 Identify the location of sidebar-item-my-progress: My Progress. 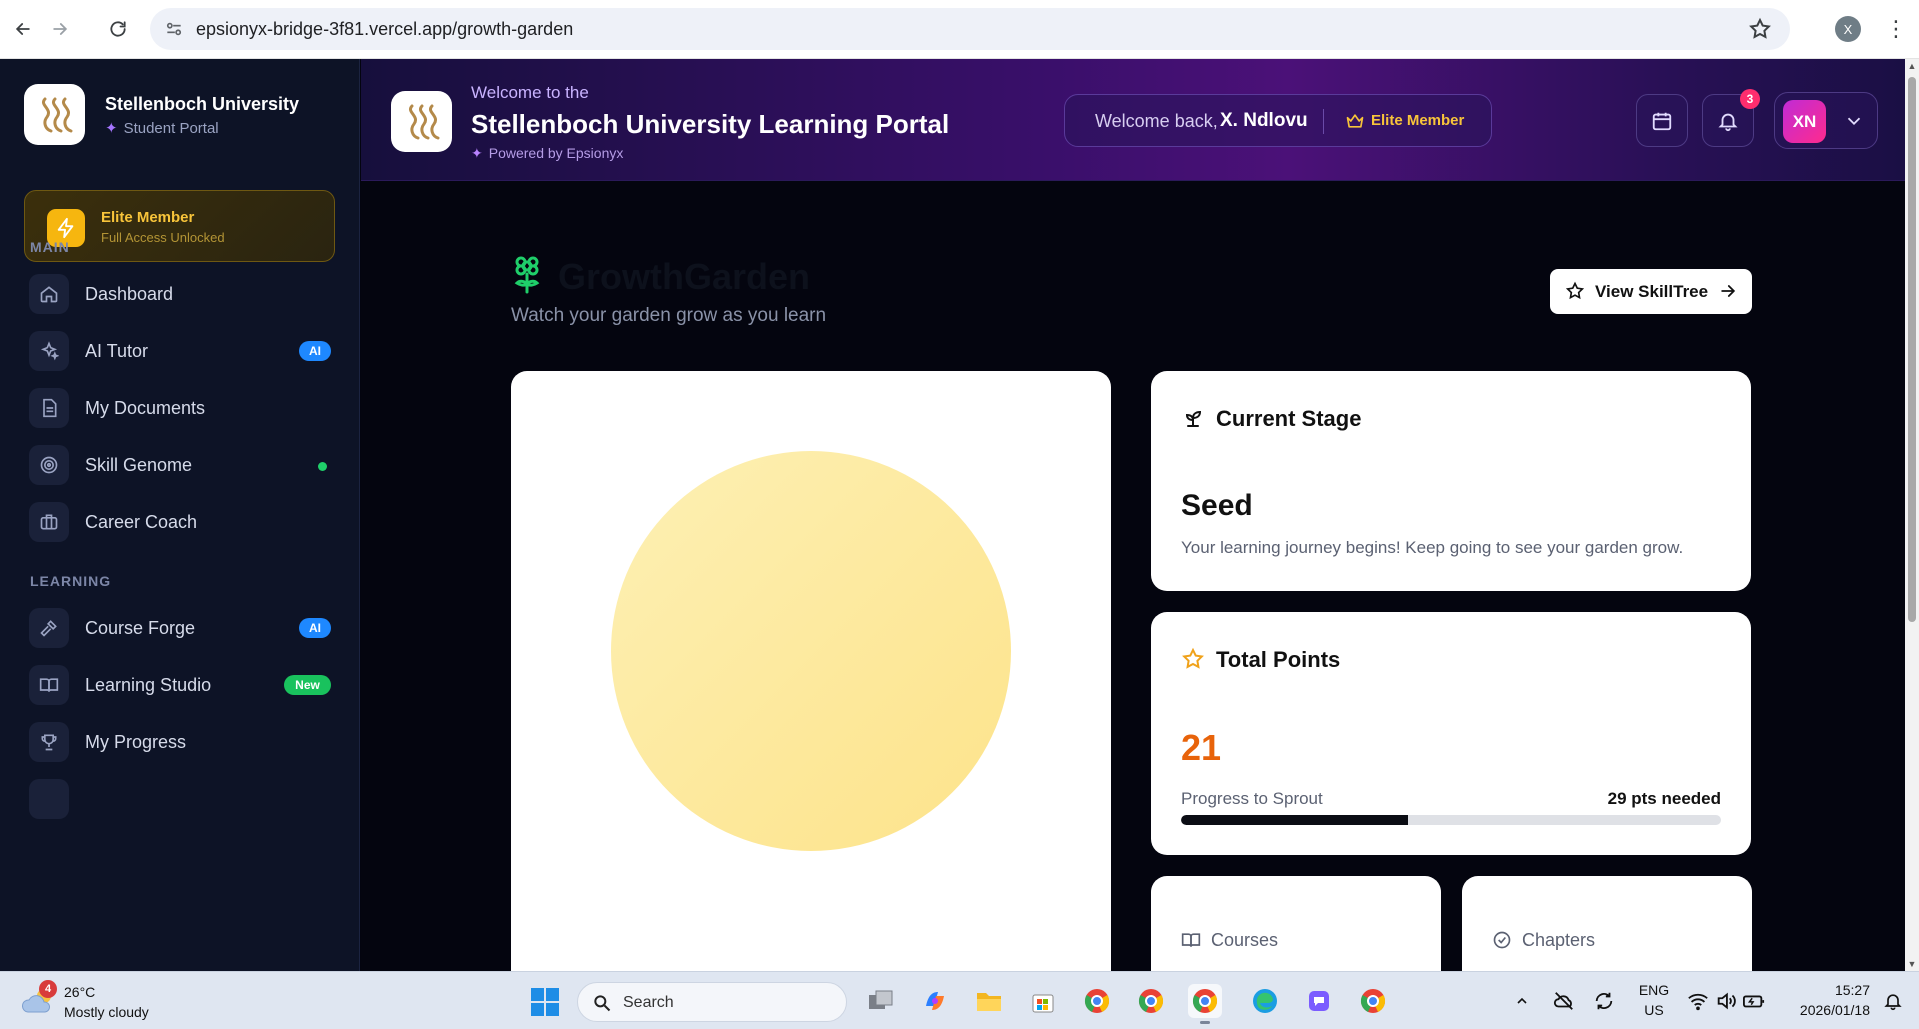
(180, 742).